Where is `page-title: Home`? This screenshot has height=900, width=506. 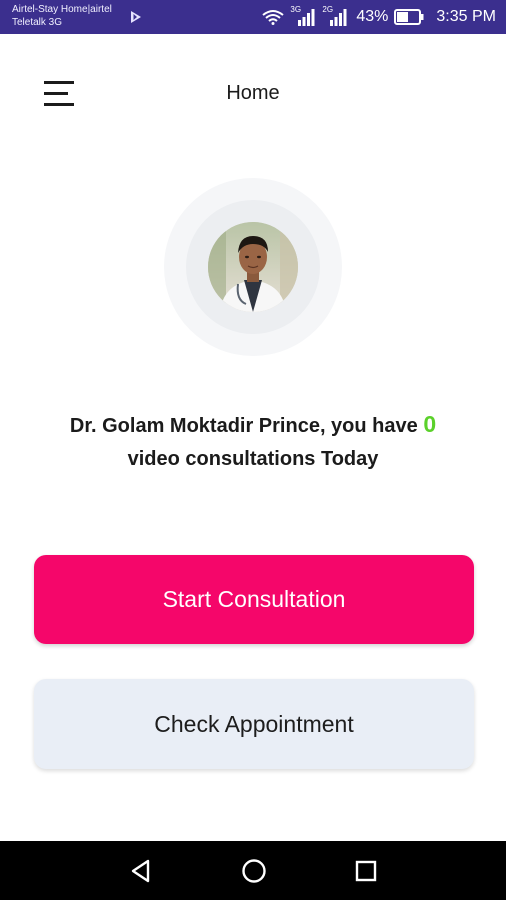 page-title: Home is located at coordinates (253, 93).